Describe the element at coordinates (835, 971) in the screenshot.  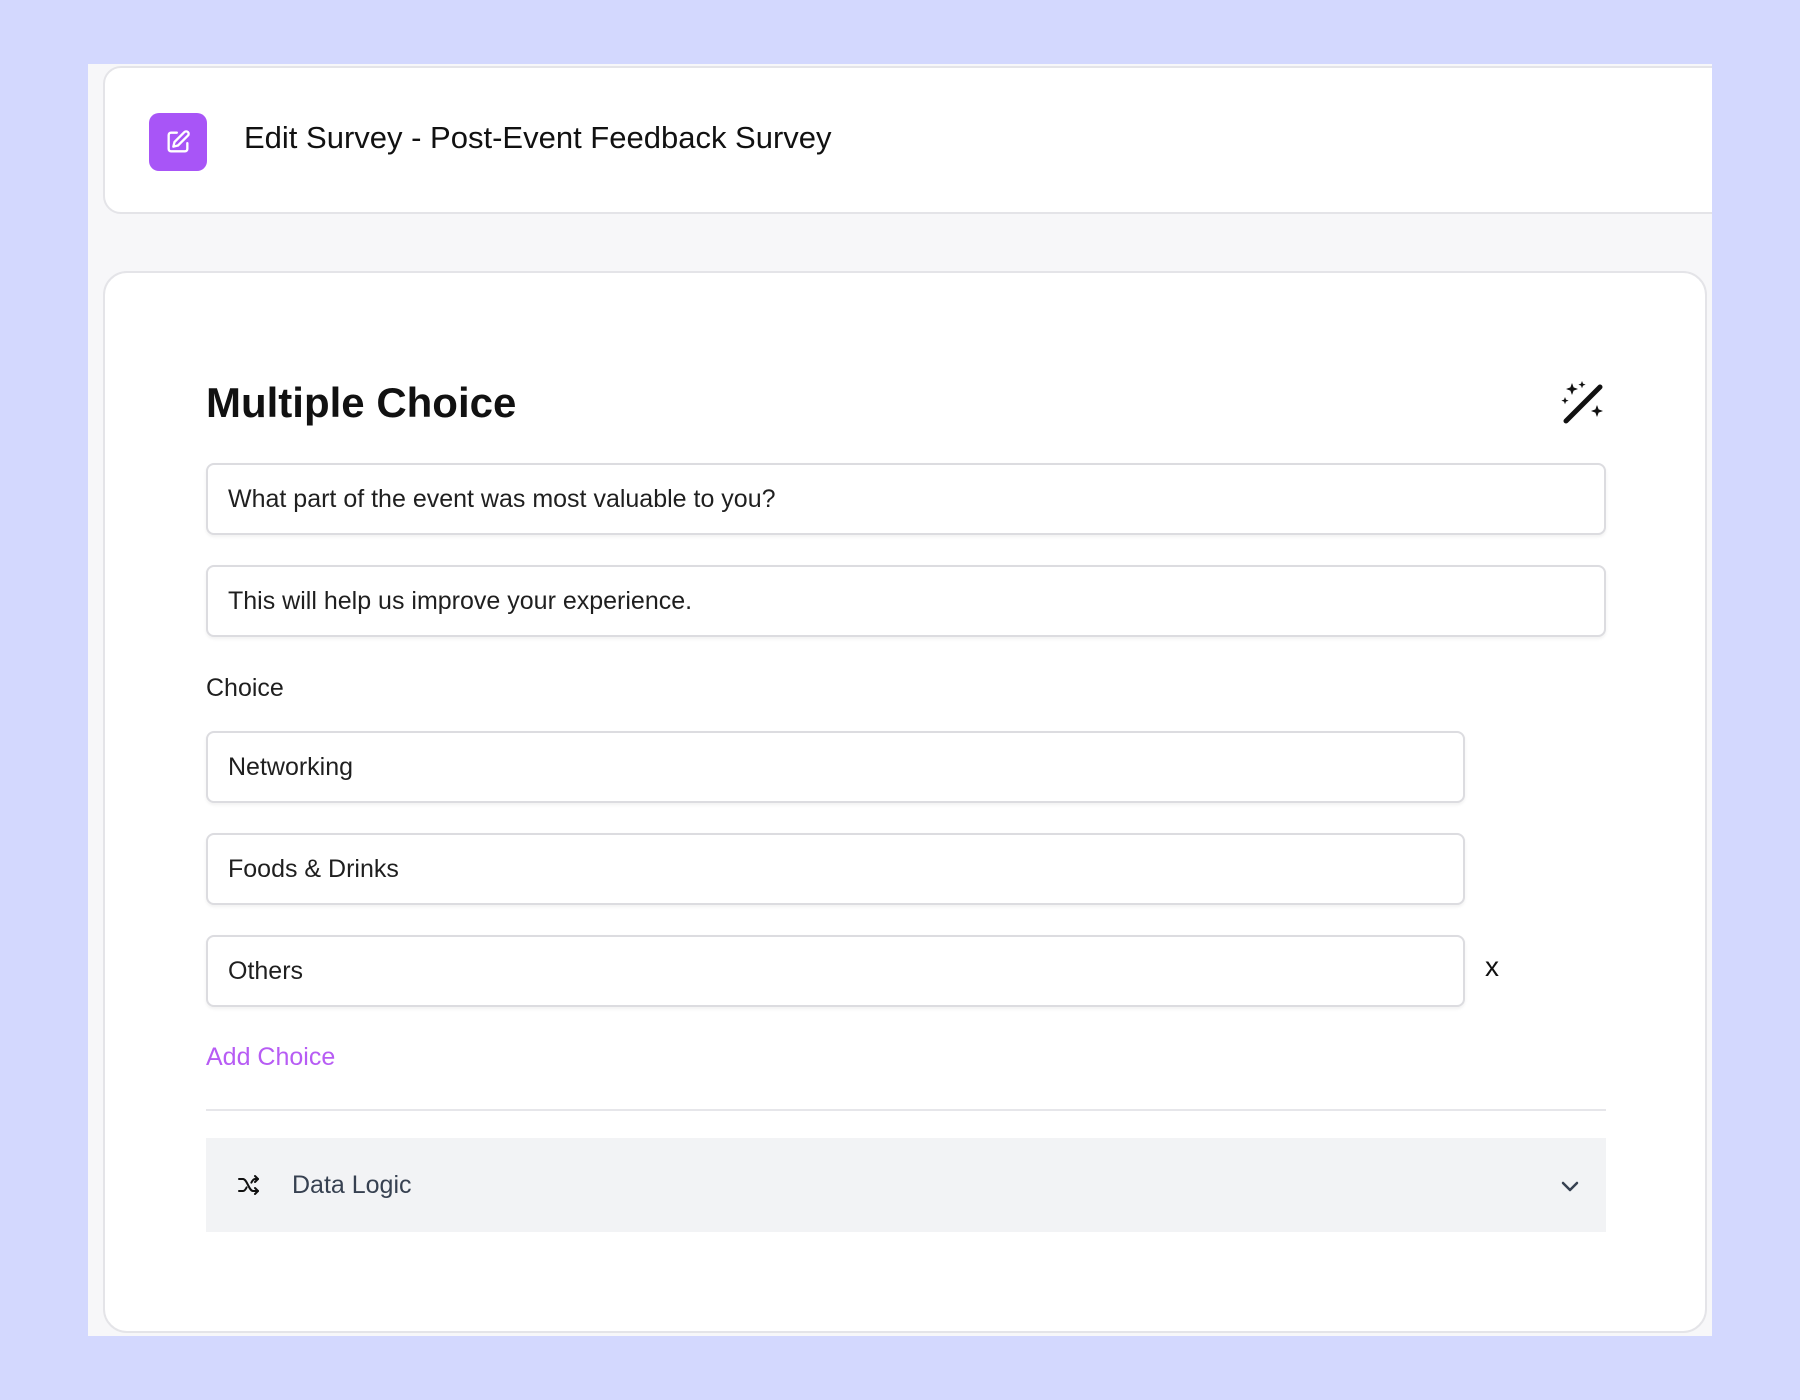
I see `choice-input: Others` at that location.